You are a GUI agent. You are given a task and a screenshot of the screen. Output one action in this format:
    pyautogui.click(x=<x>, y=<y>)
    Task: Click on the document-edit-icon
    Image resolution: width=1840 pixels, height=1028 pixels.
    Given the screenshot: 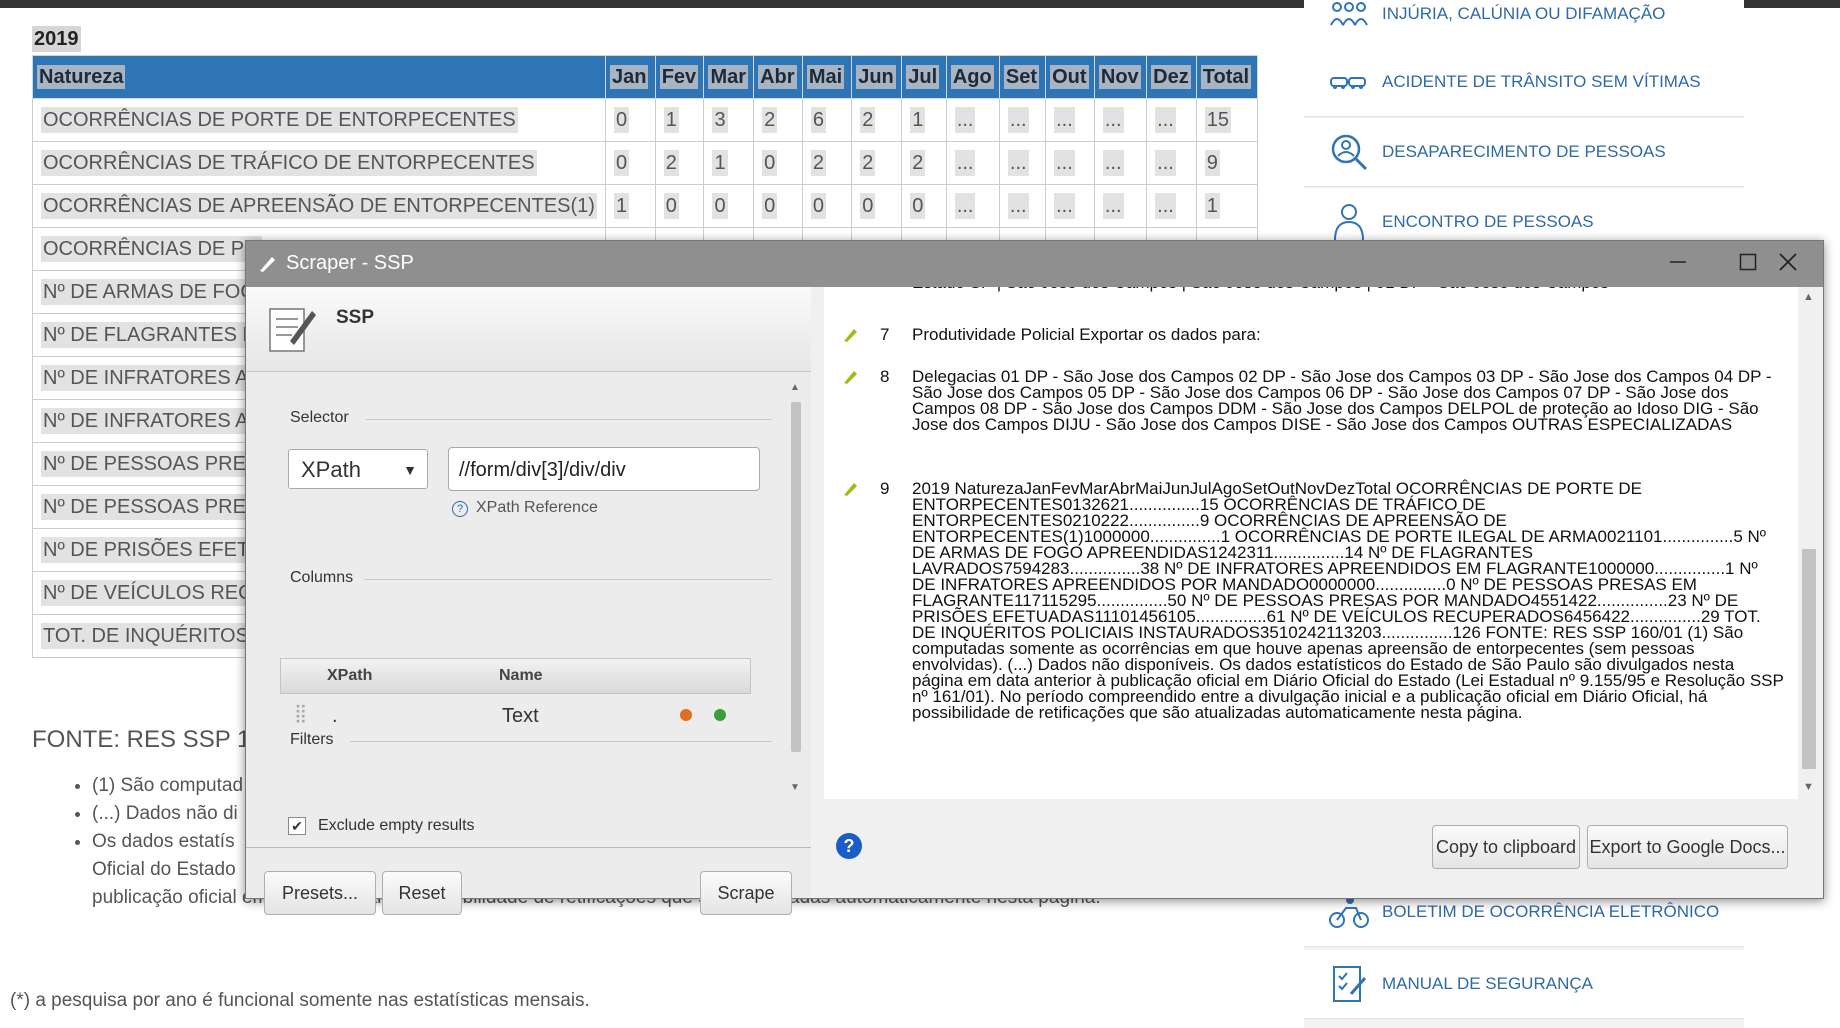 What is the action you would take?
    pyautogui.click(x=292, y=331)
    